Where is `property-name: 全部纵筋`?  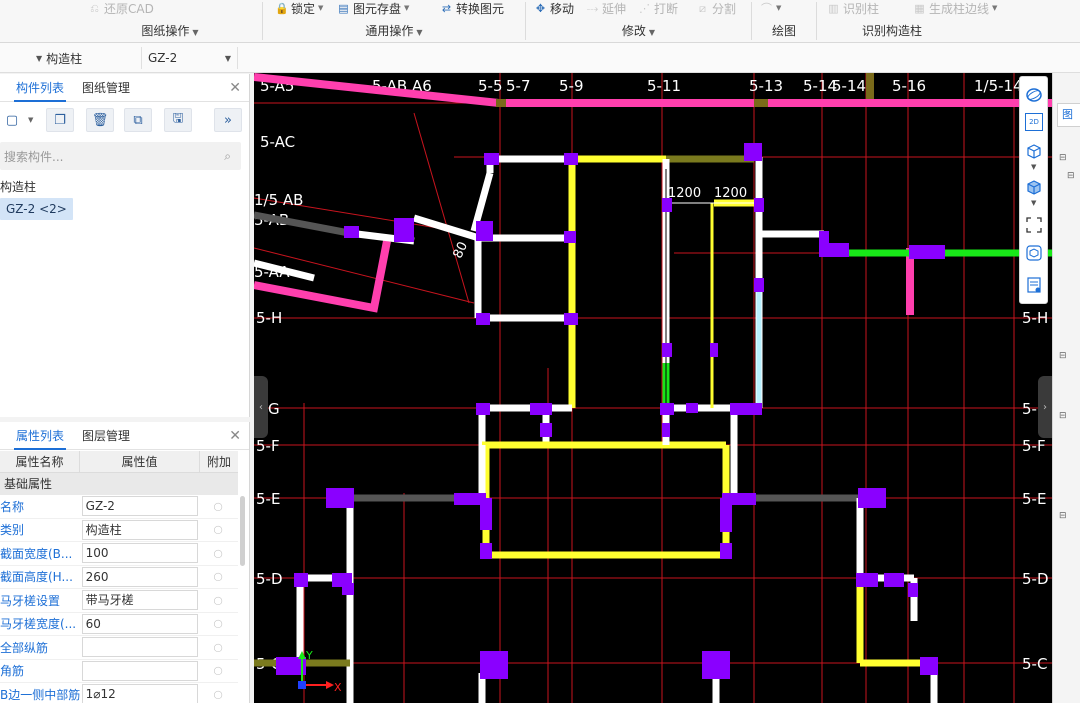
property-name: 全部纵筋 is located at coordinates (24, 647).